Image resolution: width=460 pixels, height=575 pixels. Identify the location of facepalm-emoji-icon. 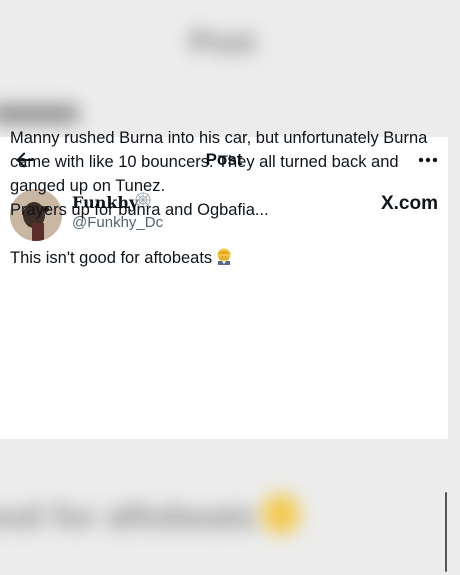
(224, 256).